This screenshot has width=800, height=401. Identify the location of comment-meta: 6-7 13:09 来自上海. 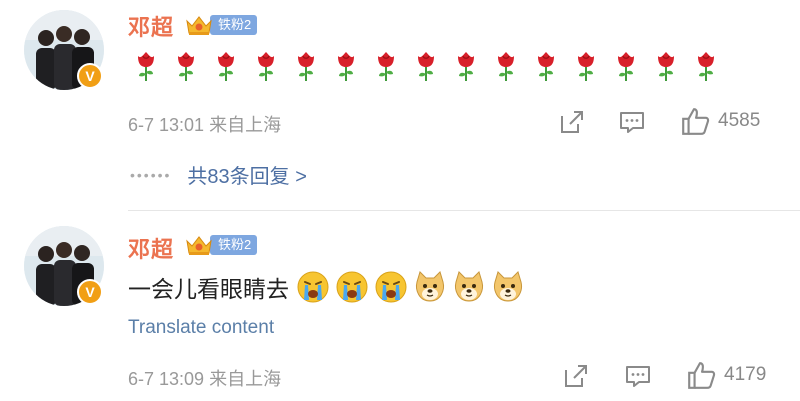
(204, 378).